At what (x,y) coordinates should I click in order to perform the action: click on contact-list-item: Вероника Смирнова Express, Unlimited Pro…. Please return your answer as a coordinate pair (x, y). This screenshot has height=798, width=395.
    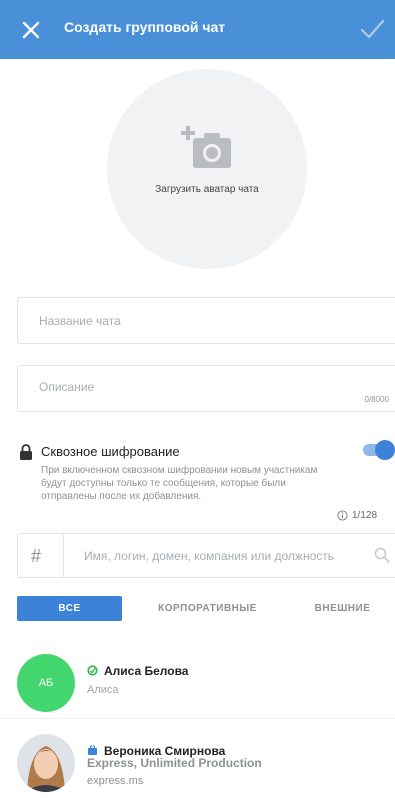
    Looking at the image, I should click on (197, 763).